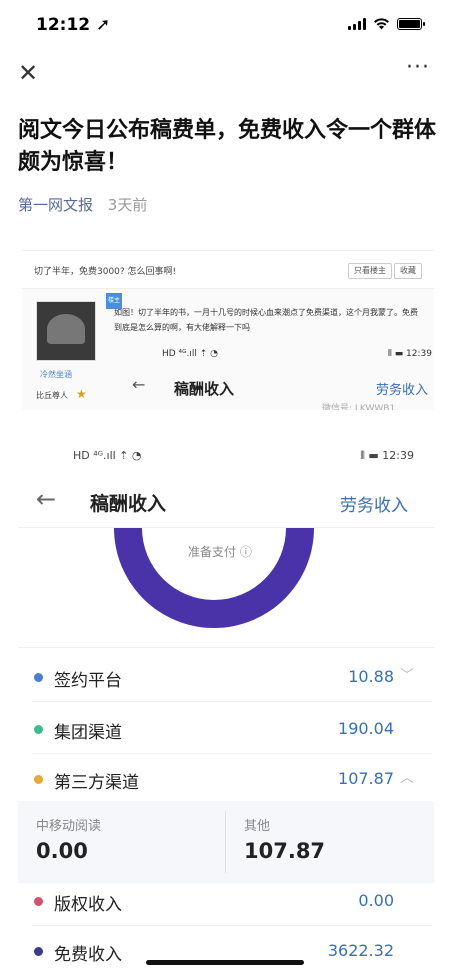 Image resolution: width=450 pixels, height=975 pixels. I want to click on battery-icon, so click(411, 23).